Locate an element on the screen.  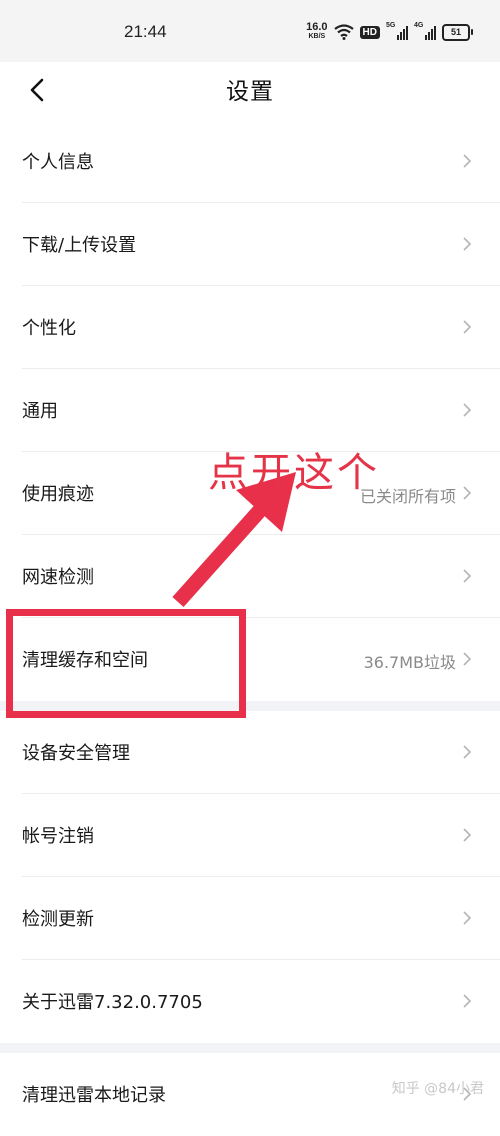
settings-item-label: 个性化 is located at coordinates (49, 328).